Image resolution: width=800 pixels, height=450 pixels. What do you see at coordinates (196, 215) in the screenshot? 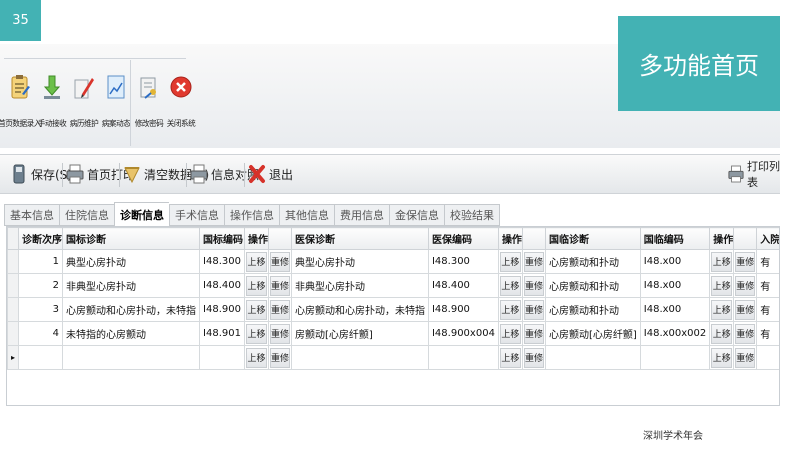
I see `tab-3: 手术信息` at bounding box center [196, 215].